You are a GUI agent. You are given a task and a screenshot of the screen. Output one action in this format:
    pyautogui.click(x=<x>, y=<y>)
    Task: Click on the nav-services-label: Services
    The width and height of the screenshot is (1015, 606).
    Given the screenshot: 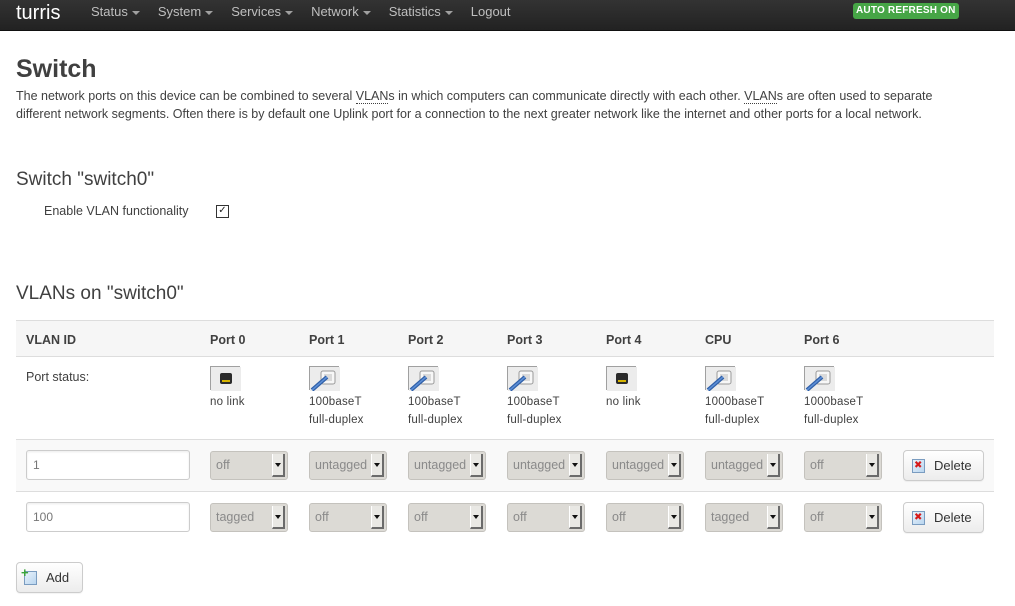 What is the action you would take?
    pyautogui.click(x=256, y=11)
    